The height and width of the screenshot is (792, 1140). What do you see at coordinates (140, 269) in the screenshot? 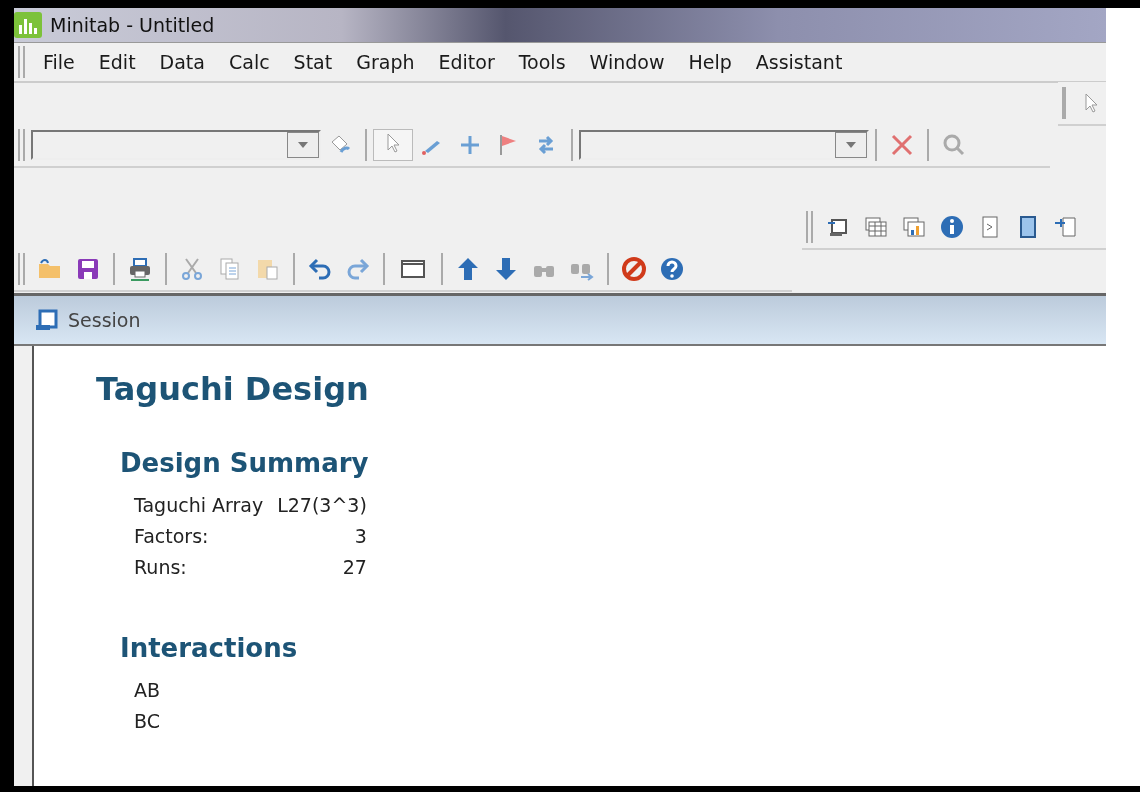
I see `print-icon` at bounding box center [140, 269].